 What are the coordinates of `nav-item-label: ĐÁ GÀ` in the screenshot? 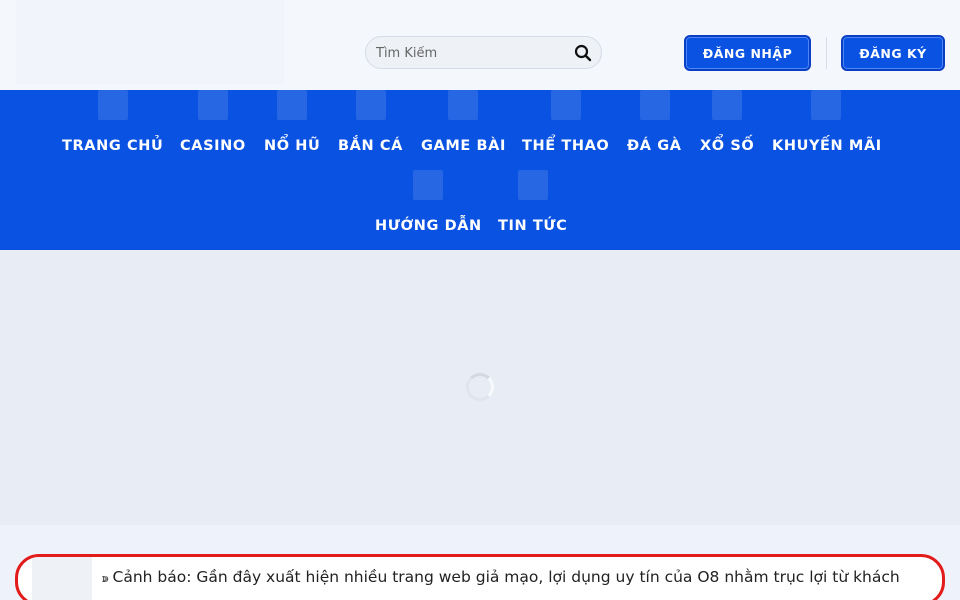 It's located at (654, 146).